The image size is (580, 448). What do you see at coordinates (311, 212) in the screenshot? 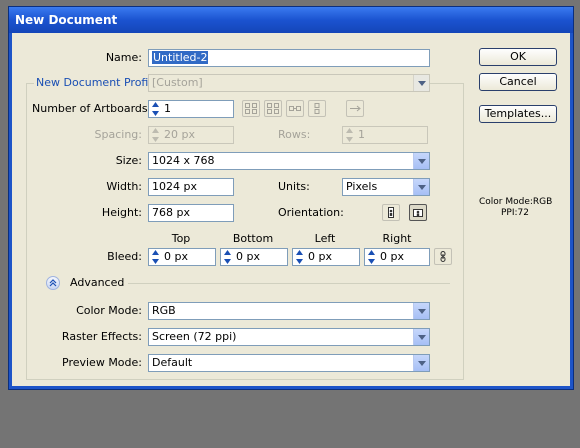
I see `orientation-label: Orientation:` at bounding box center [311, 212].